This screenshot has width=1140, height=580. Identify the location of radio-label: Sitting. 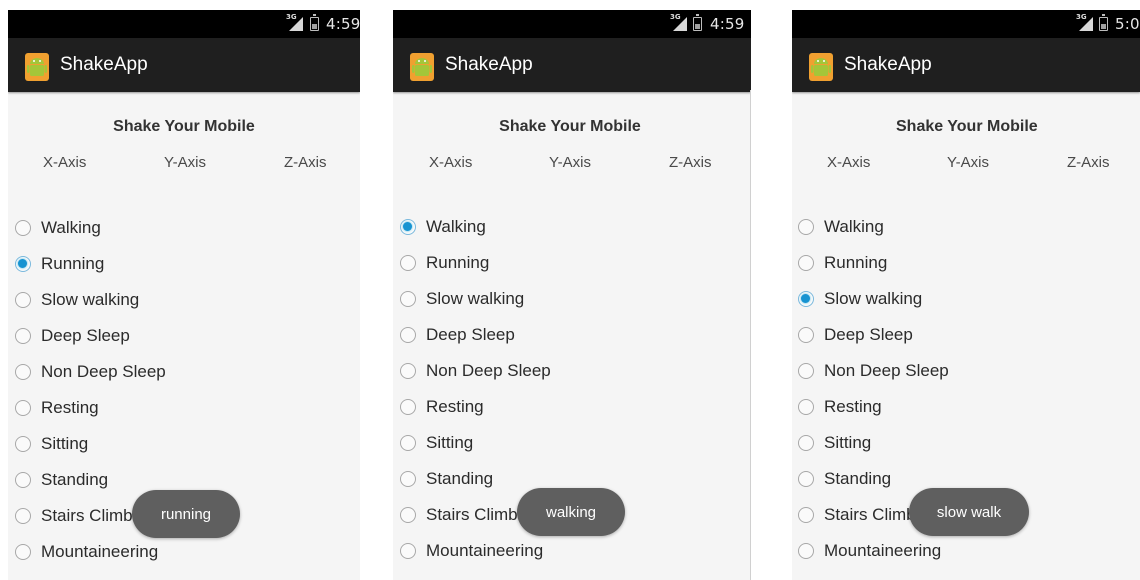
(450, 442).